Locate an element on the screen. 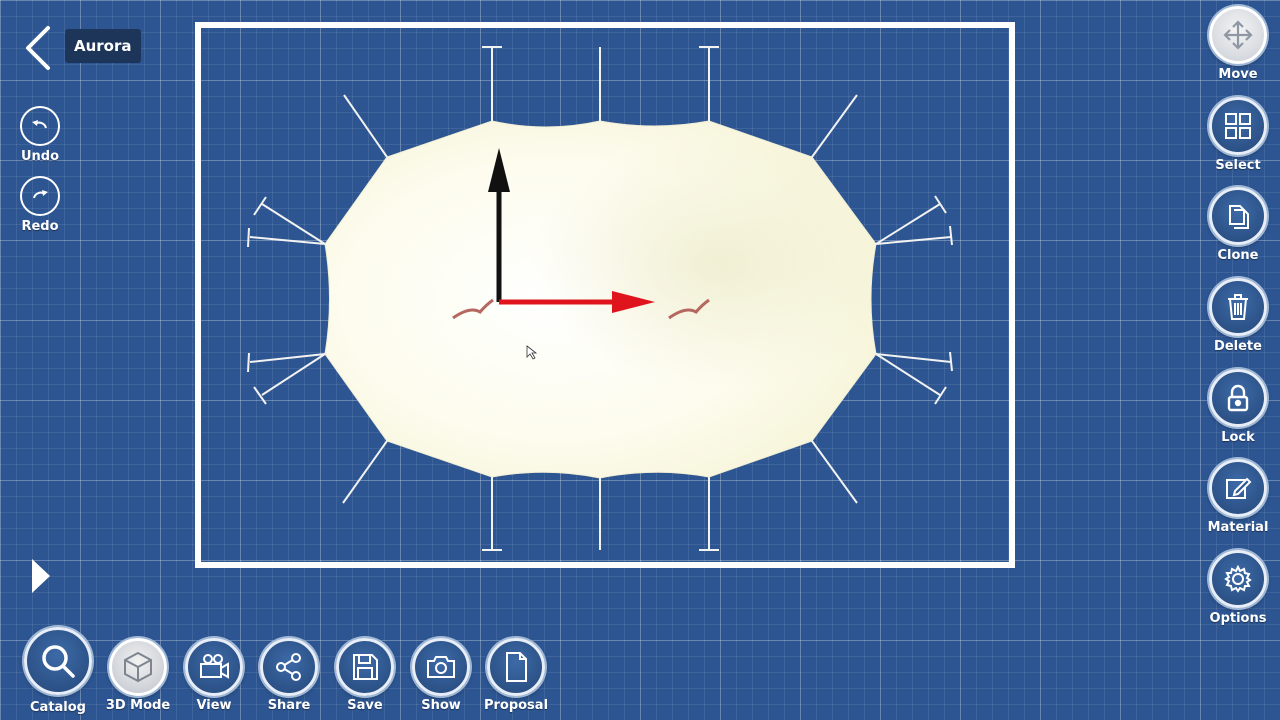 The height and width of the screenshot is (720, 1280). proposal-label: Proposal is located at coordinates (516, 705).